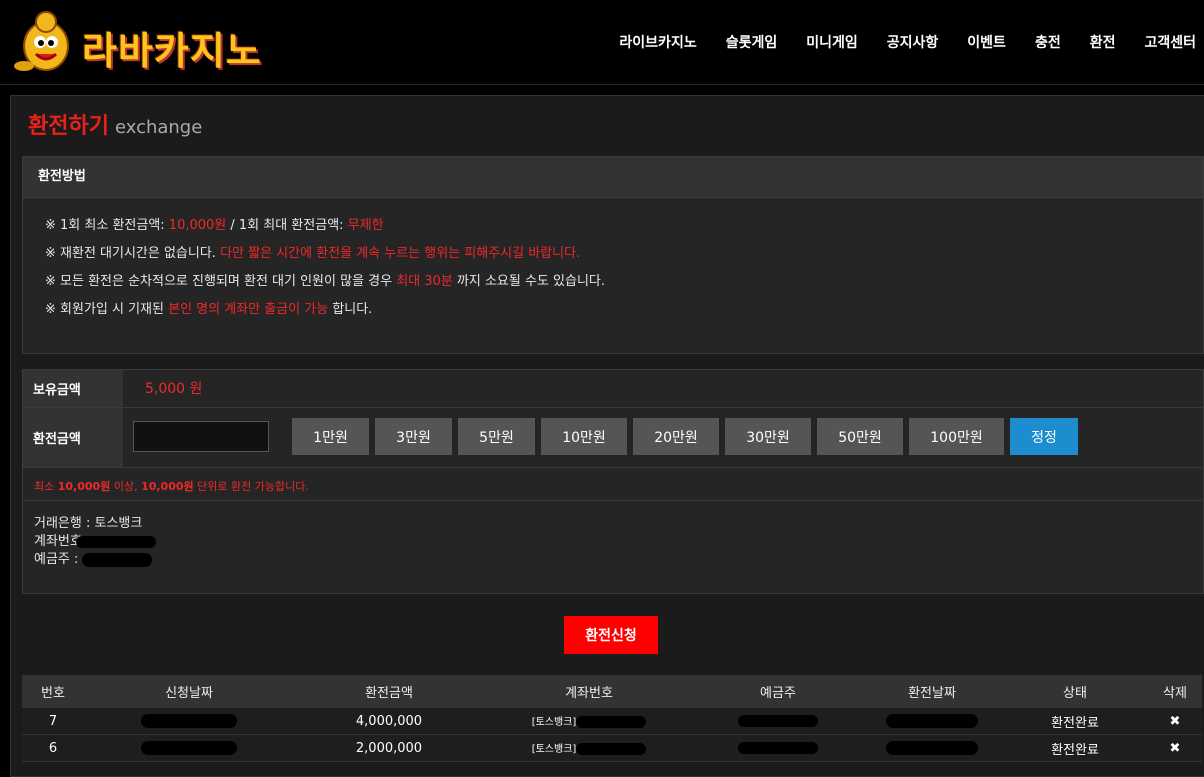 The image size is (1204, 777). Describe the element at coordinates (913, 42) in the screenshot. I see `nav-notice: 공지사항` at that location.